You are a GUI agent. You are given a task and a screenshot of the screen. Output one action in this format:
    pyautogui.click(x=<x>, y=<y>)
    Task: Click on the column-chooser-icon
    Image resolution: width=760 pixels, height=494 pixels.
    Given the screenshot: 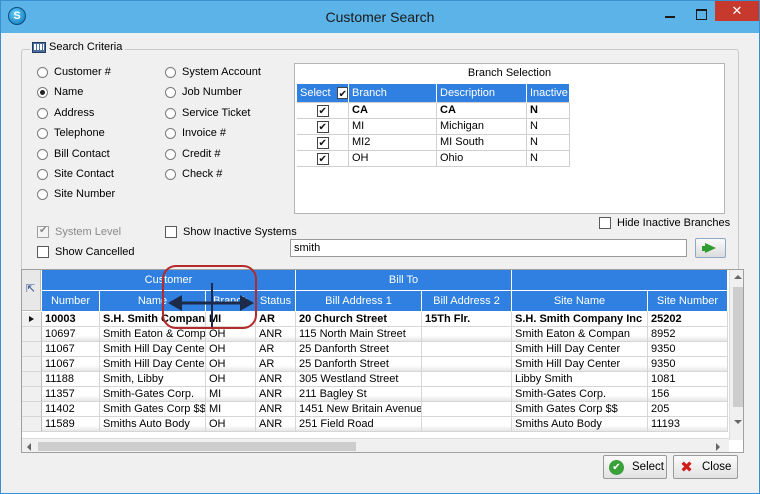 What is the action you would take?
    pyautogui.click(x=31, y=290)
    